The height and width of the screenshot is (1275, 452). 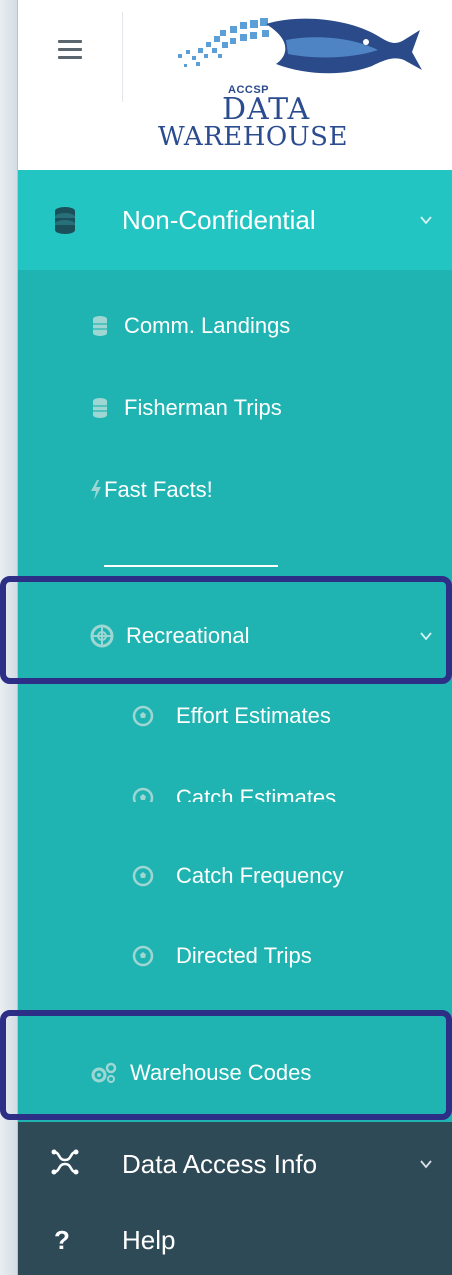 What do you see at coordinates (70, 50) in the screenshot?
I see `hamburger-menu-icon` at bounding box center [70, 50].